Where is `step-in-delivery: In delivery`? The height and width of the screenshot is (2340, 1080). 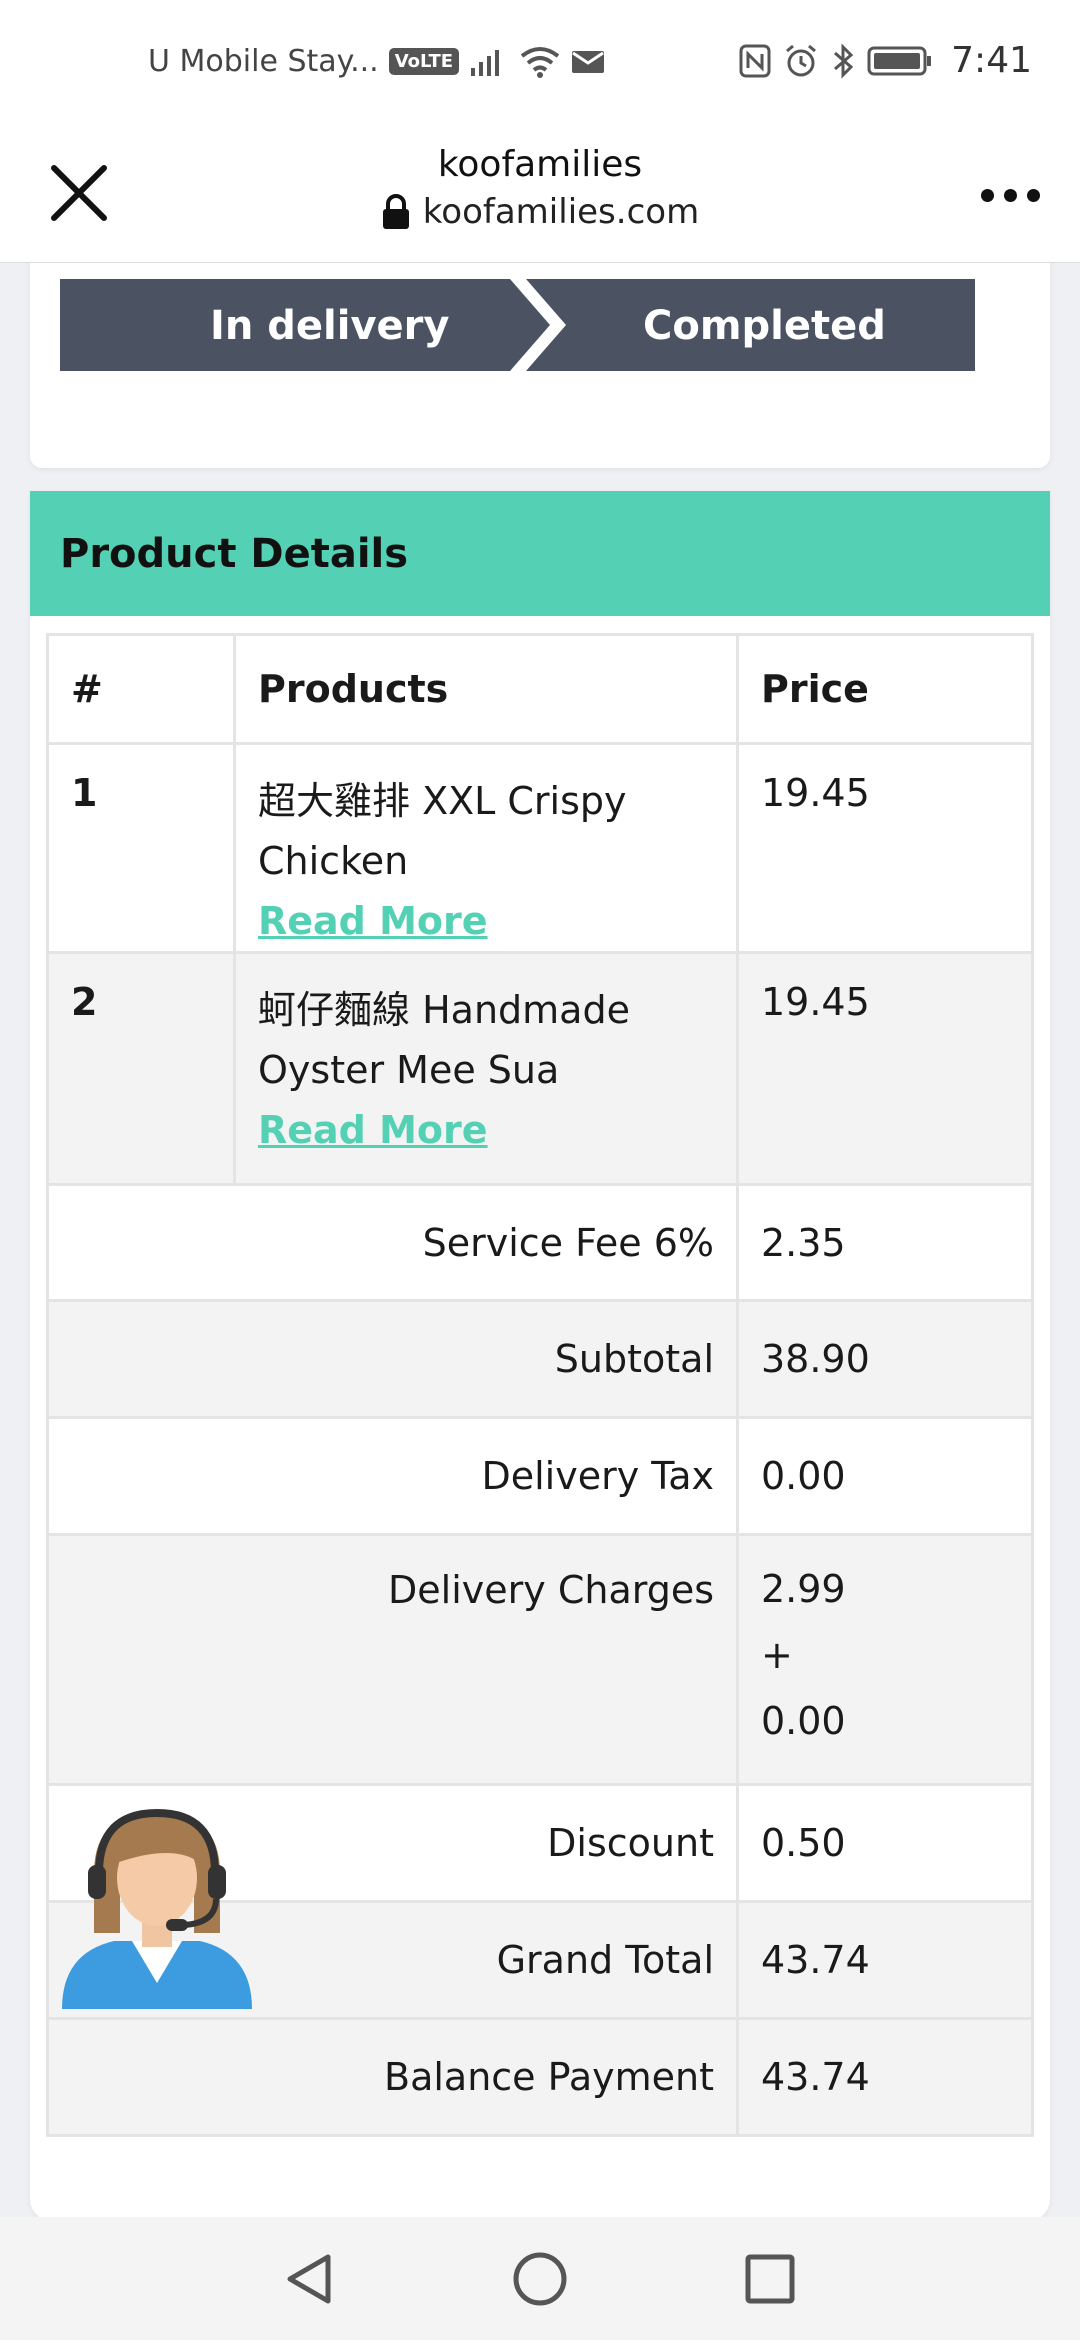
step-in-delivery: In delivery is located at coordinates (330, 326).